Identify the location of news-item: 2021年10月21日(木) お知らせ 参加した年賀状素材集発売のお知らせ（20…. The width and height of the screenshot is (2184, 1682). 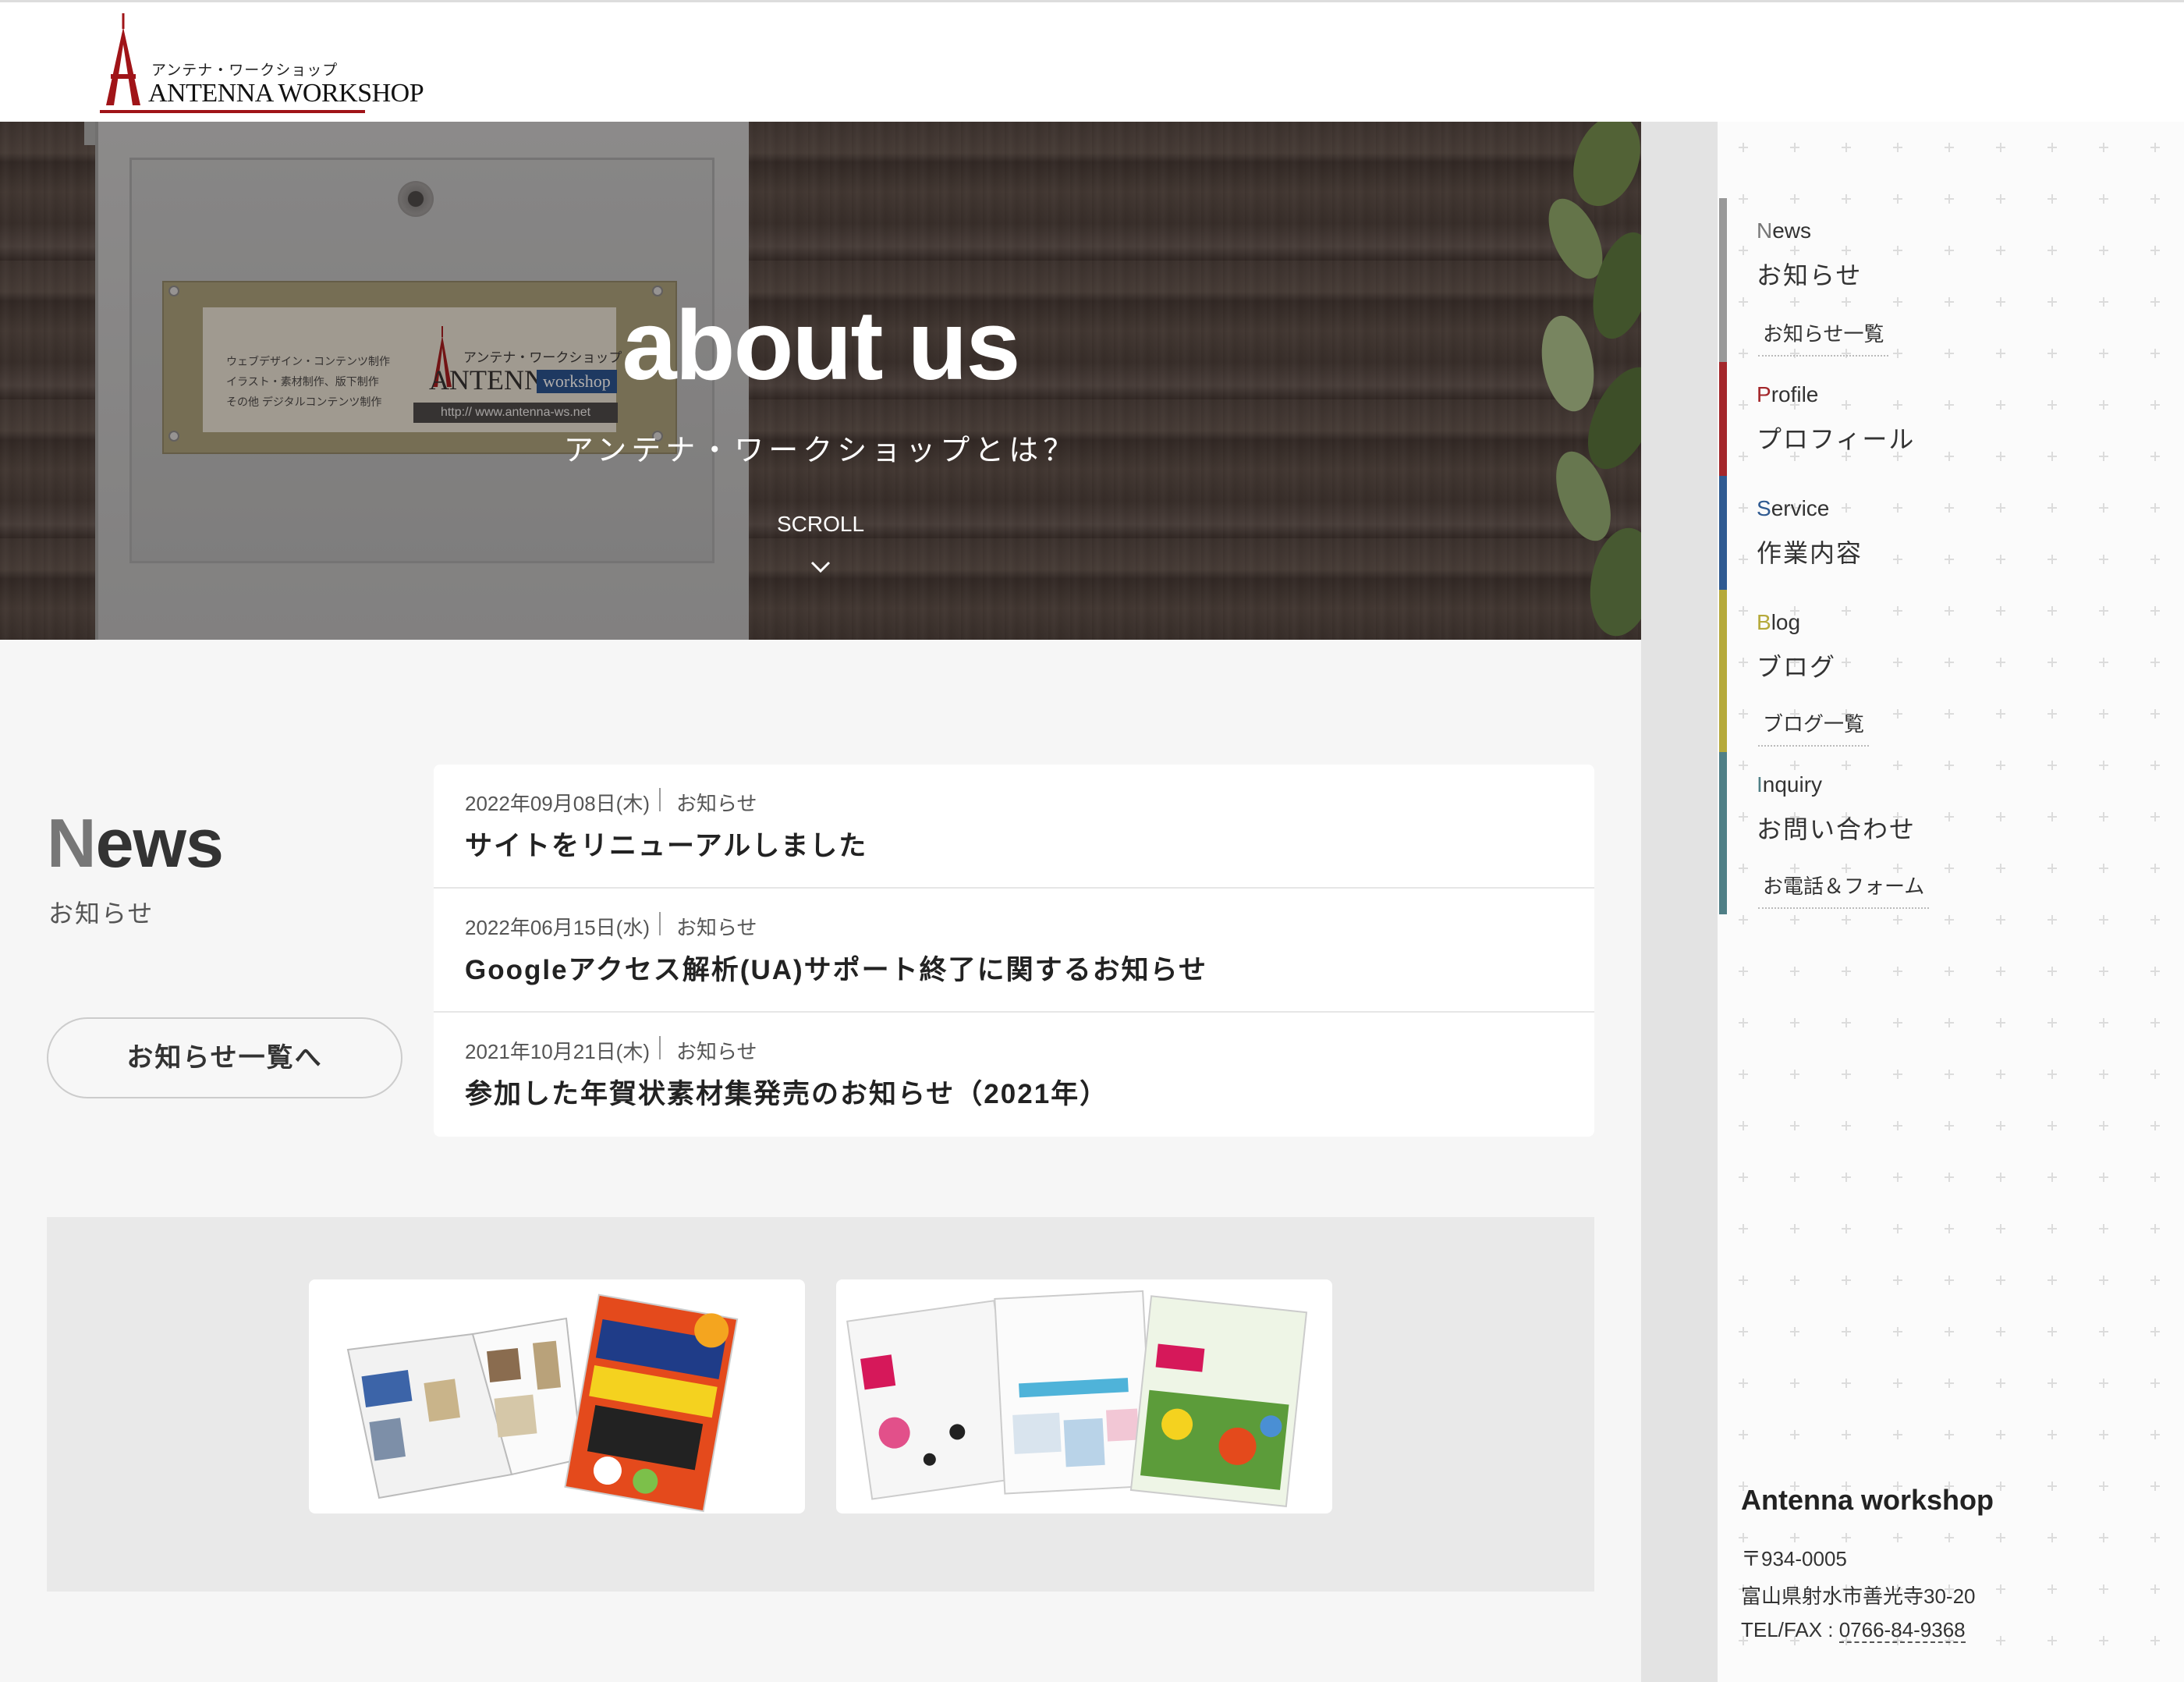
(1014, 1075).